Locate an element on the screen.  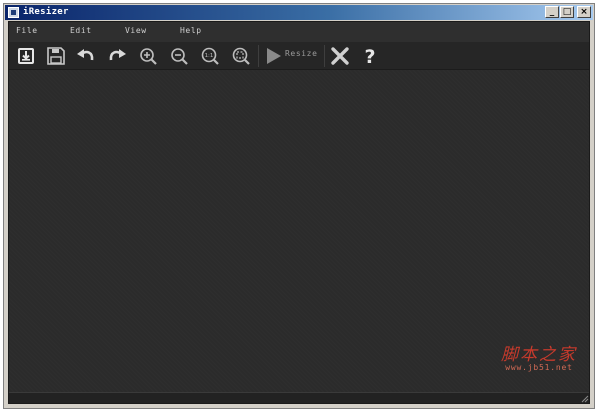
menu-help: Help is located at coordinates (191, 30).